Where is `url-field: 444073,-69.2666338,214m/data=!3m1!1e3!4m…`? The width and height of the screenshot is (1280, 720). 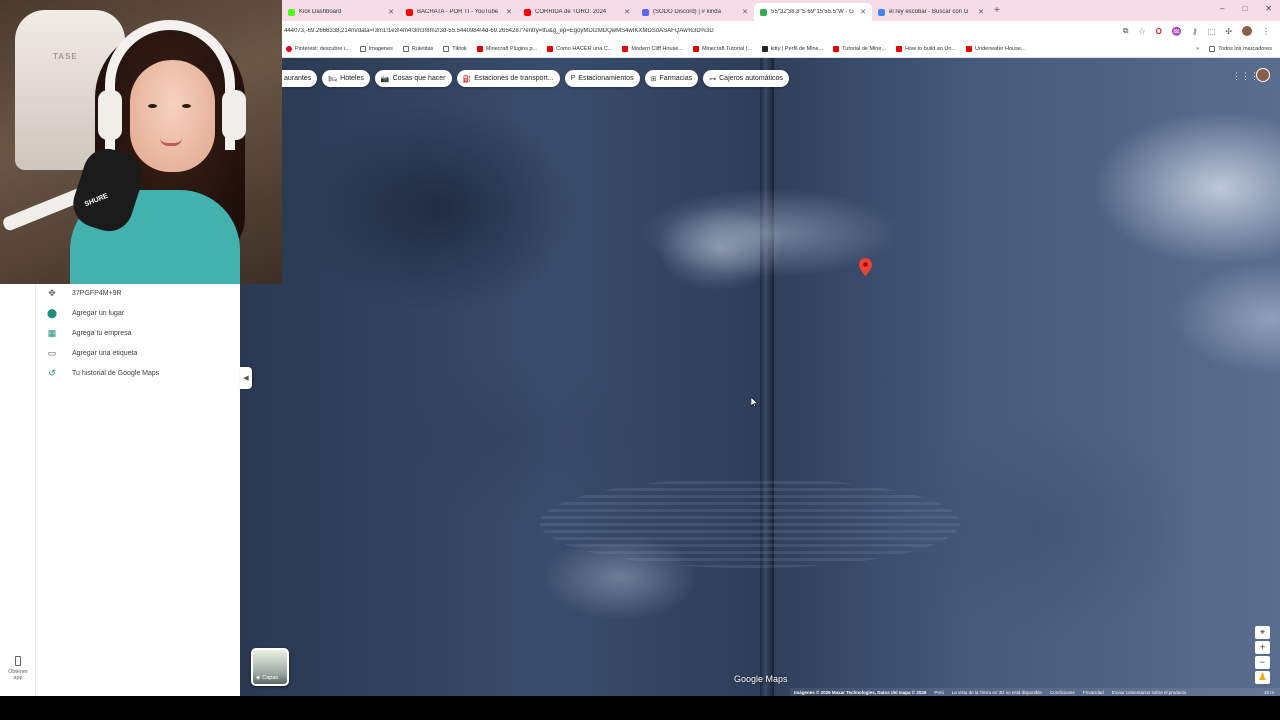 url-field: 444073,-69.2666338,214m/data=!3m1!1e3!4m… is located at coordinates (703, 31).